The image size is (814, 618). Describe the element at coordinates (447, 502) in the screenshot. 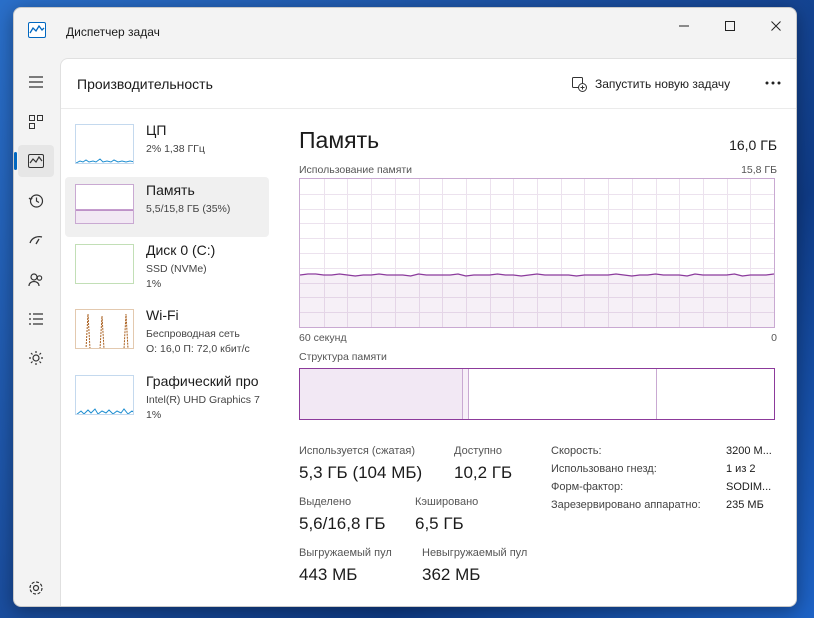

I see `cached-label: Кэшировано` at that location.